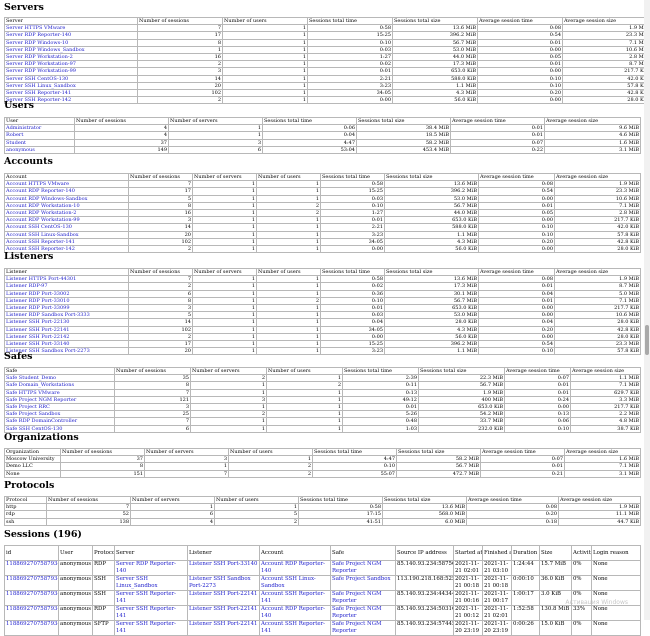 The width and height of the screenshot is (650, 636). I want to click on safes-column-header: Number of sessions, so click(153, 371).